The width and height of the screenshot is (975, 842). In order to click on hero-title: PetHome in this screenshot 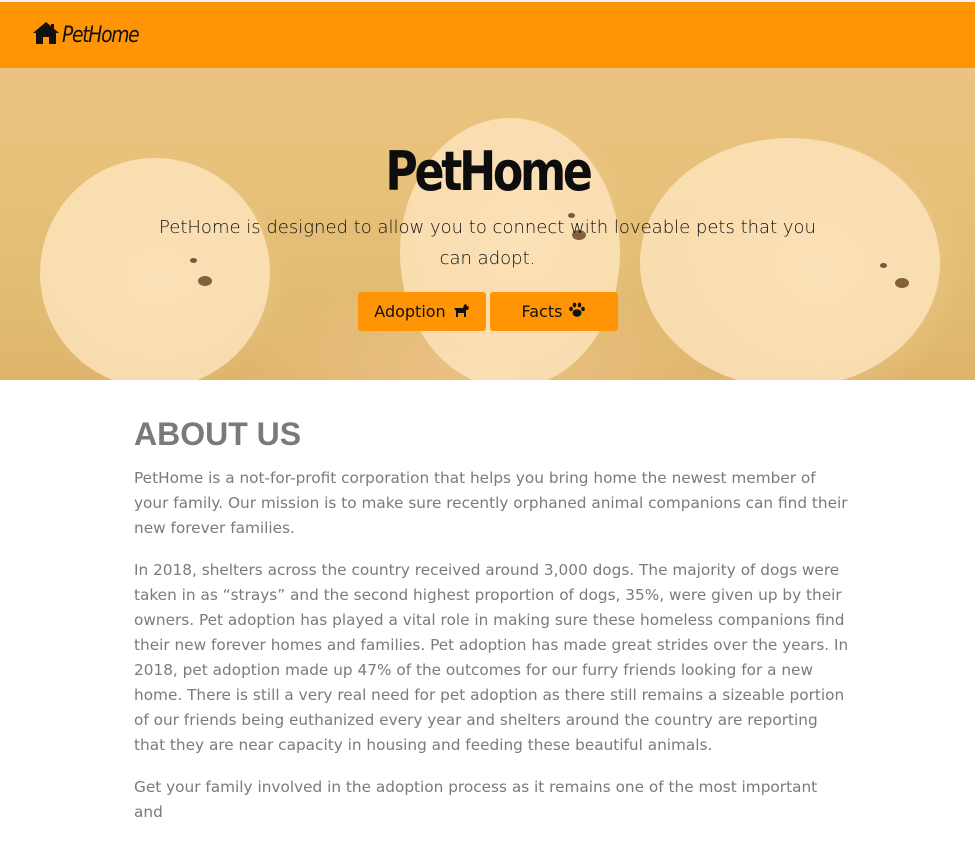, I will do `click(489, 171)`.